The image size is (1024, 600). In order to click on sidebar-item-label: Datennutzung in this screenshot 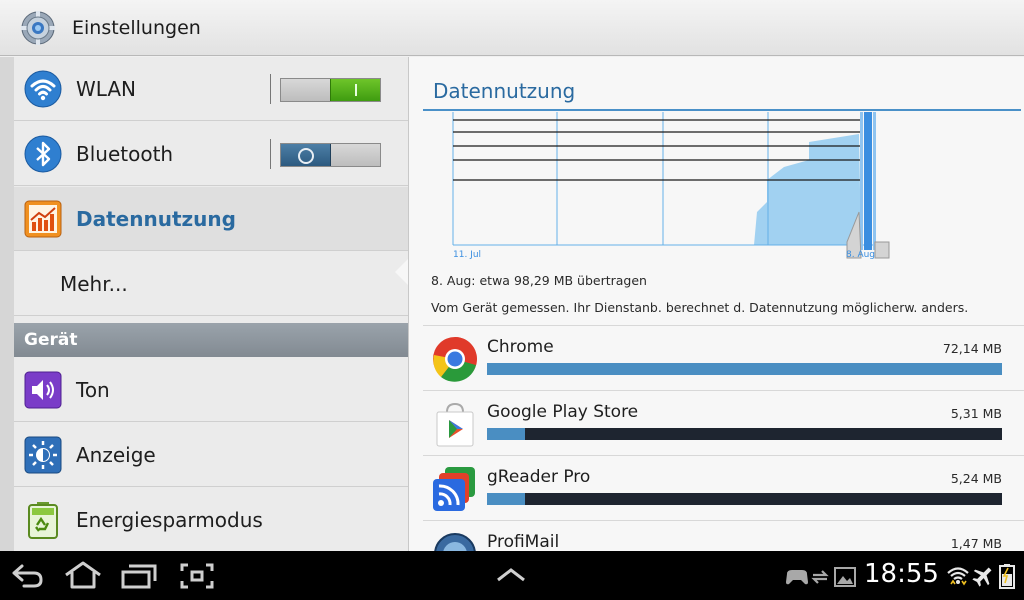, I will do `click(156, 218)`.